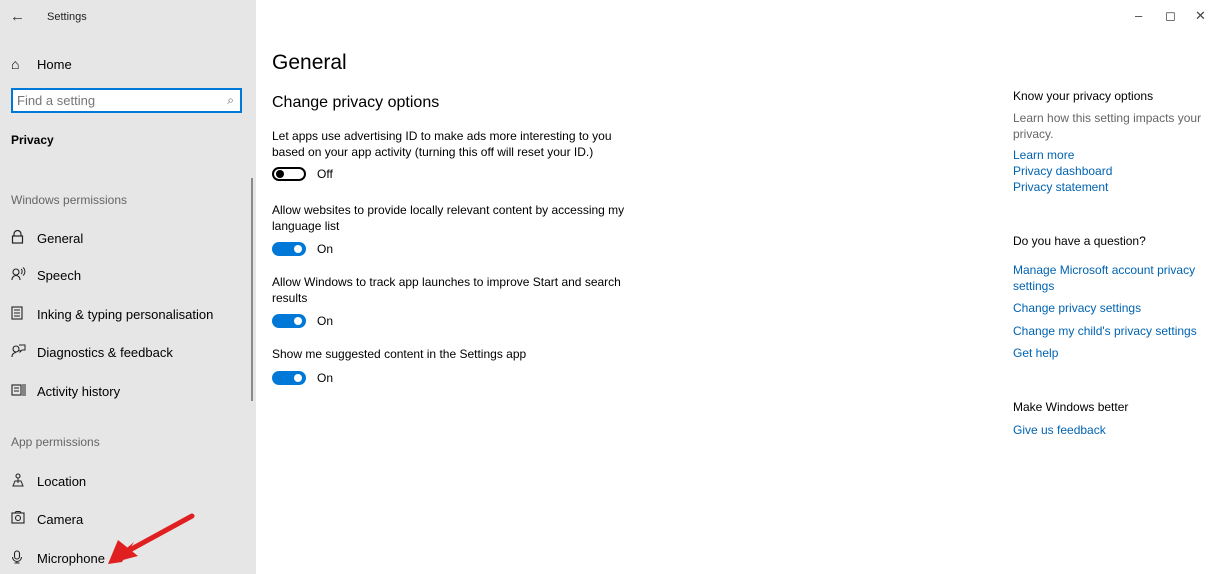 The width and height of the screenshot is (1215, 574). I want to click on sidebar-item-camera: Camera, so click(47, 519).